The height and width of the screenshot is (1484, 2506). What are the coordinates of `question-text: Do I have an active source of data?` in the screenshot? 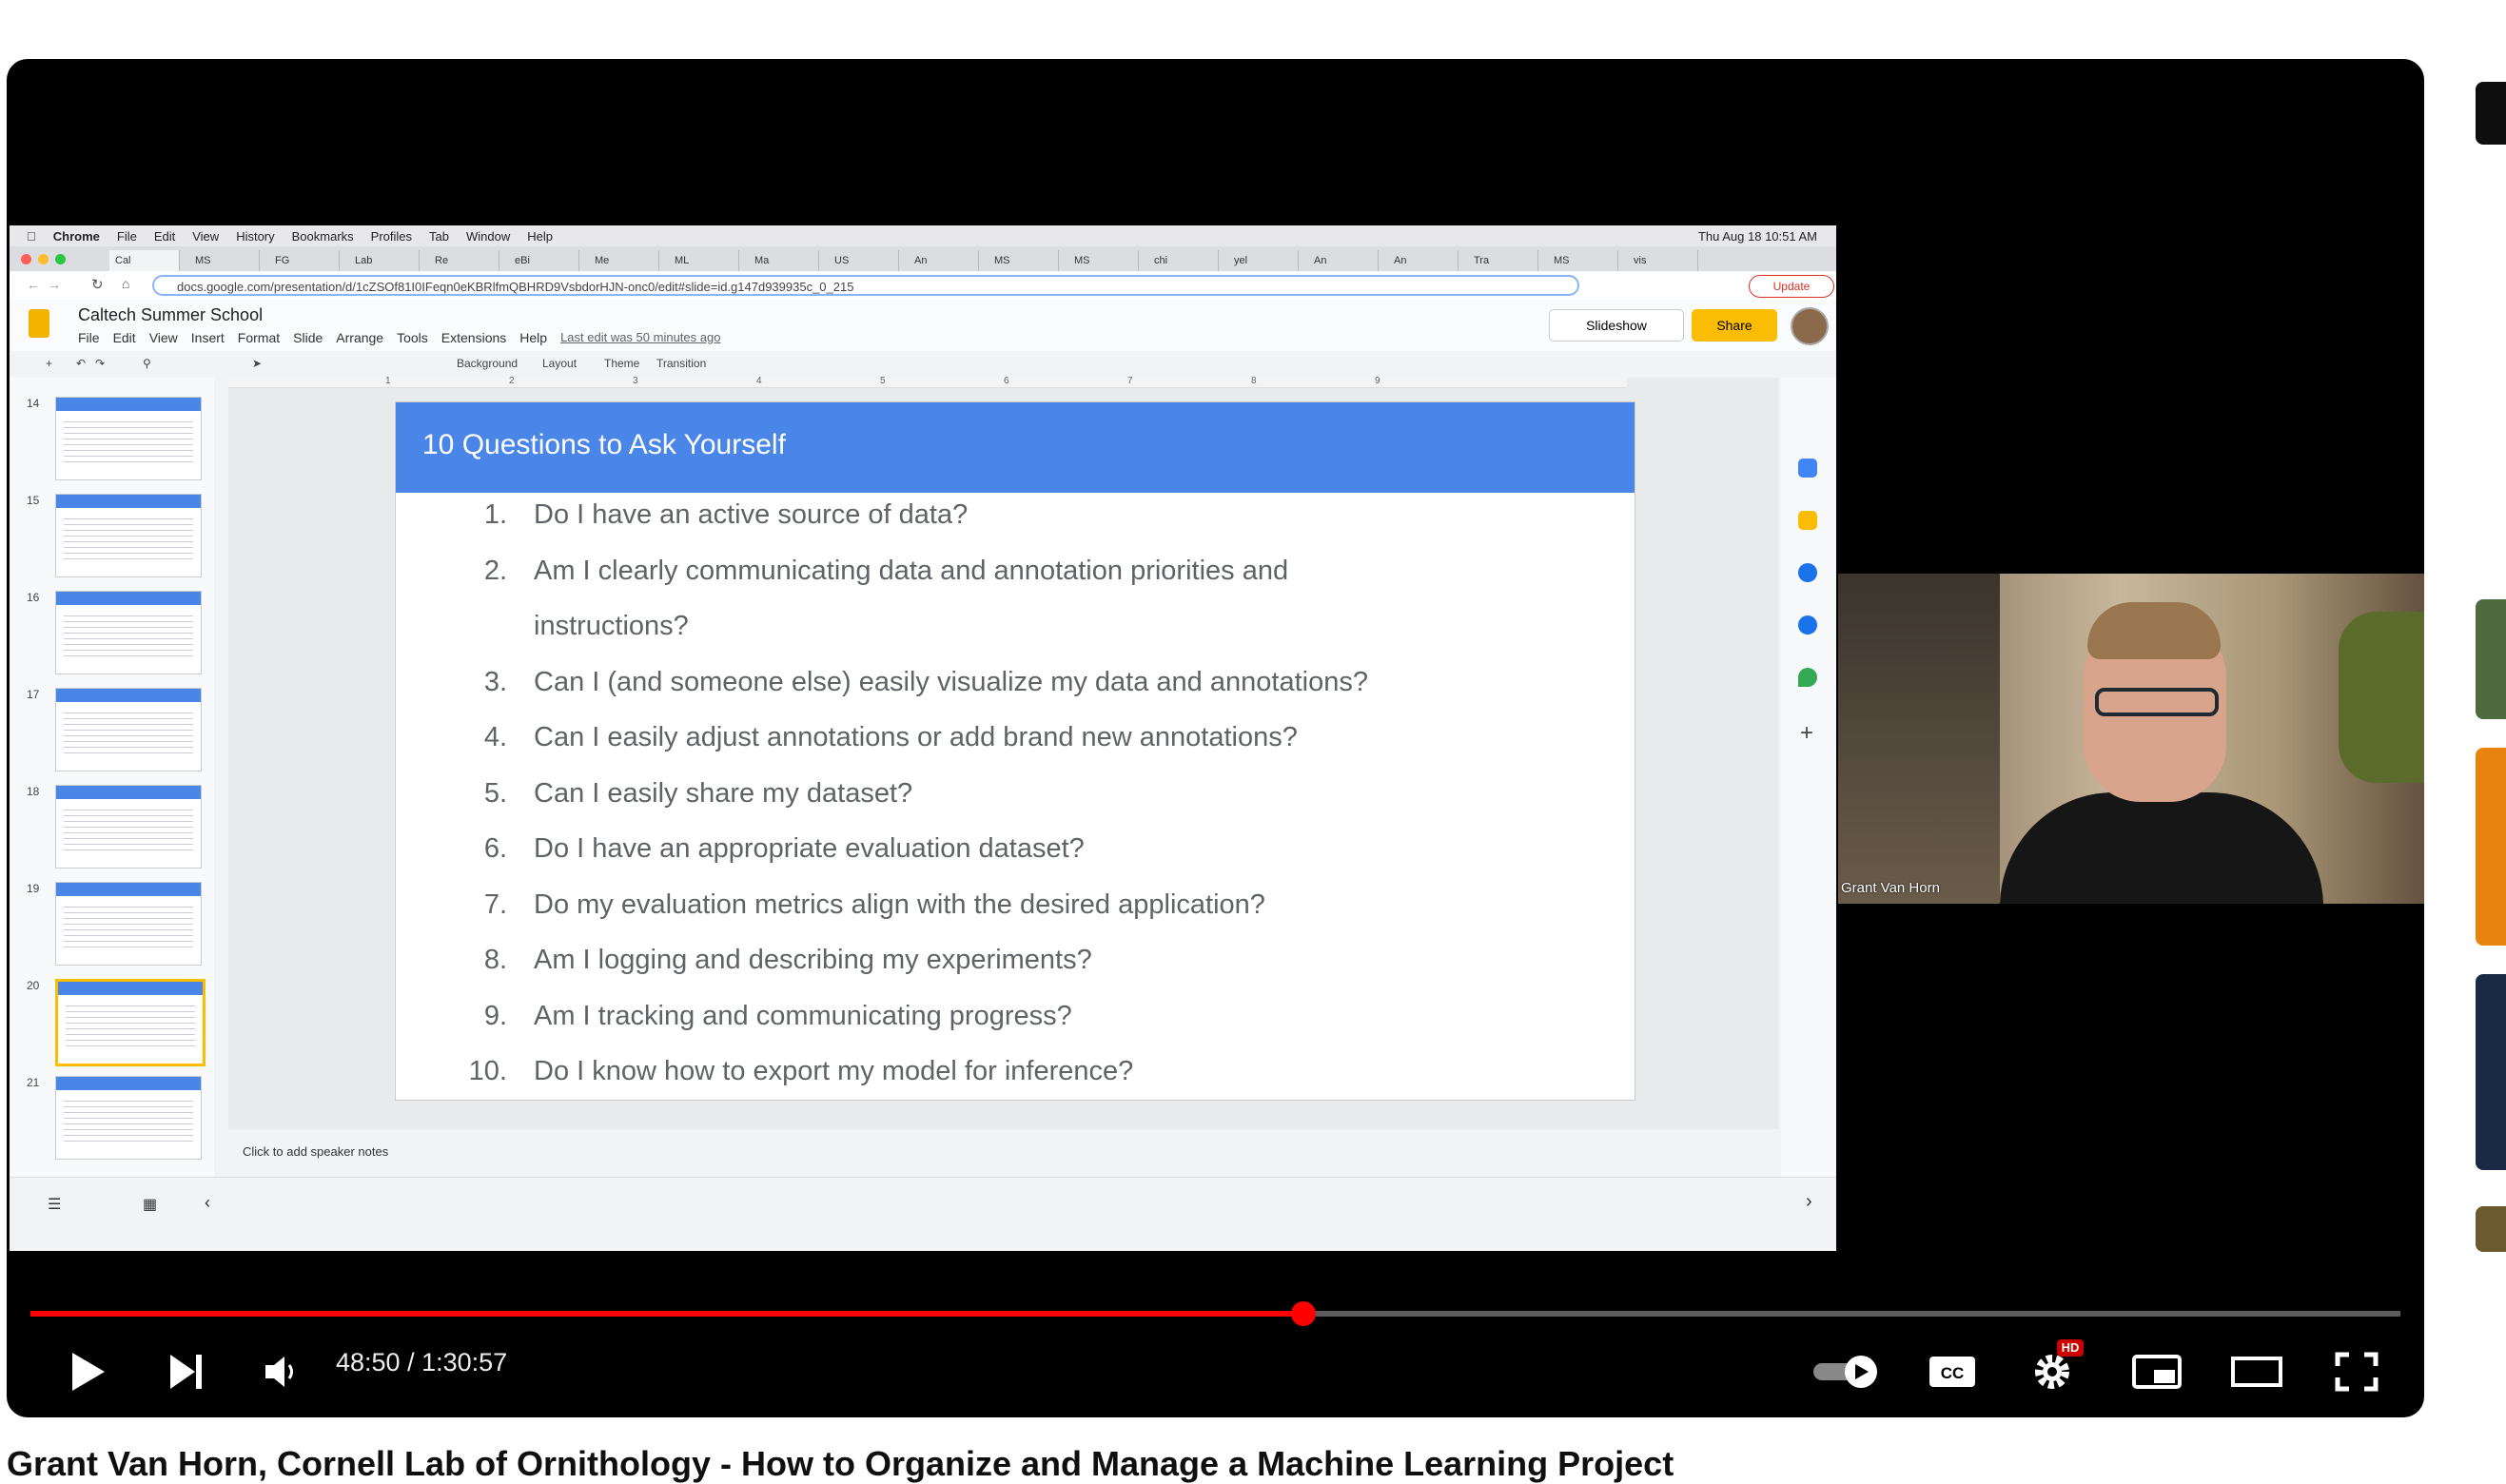 It's located at (752, 514).